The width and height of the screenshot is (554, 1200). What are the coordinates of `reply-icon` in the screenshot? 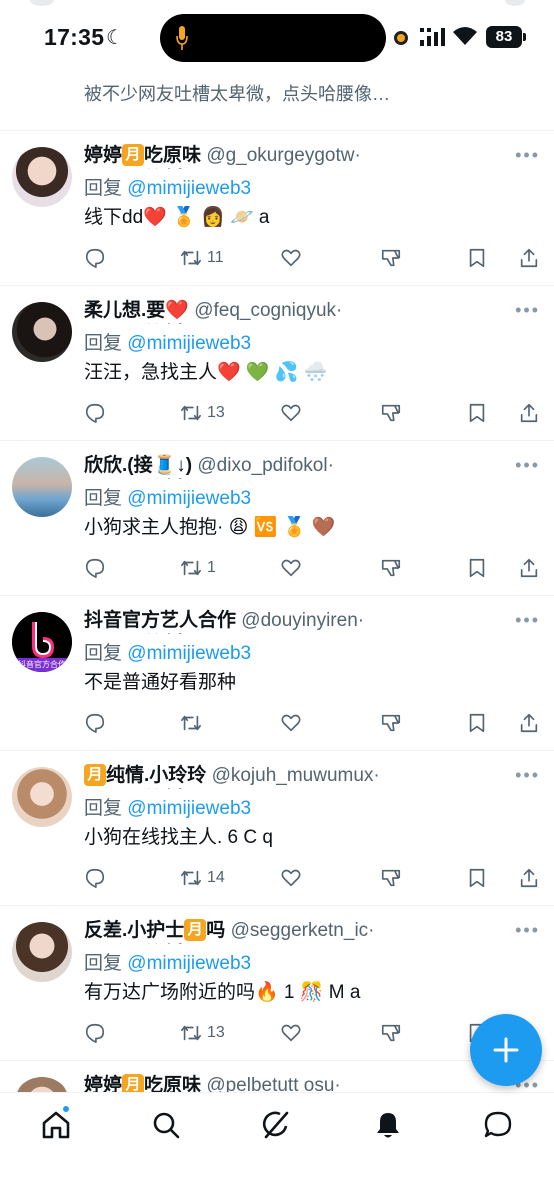 It's located at (95, 413).